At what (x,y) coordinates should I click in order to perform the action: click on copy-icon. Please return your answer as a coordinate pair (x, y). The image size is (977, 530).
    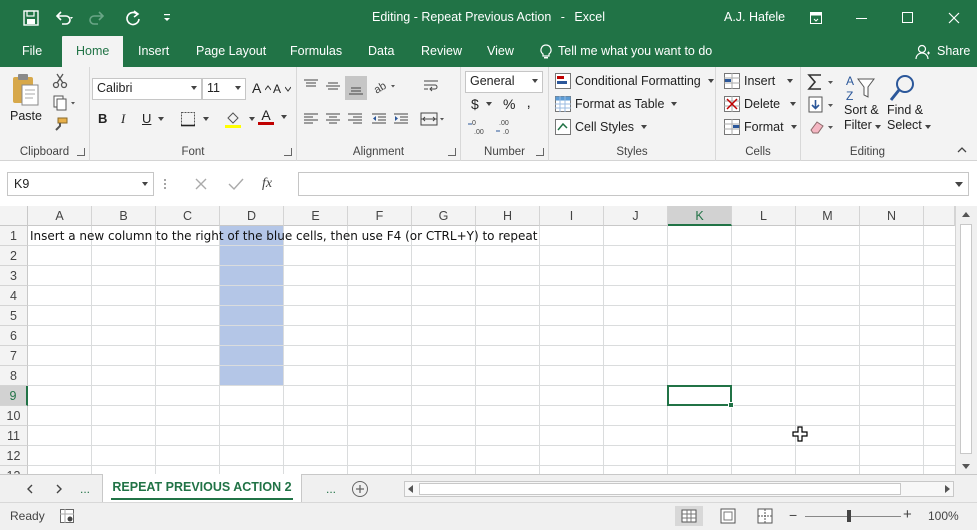
    Looking at the image, I should click on (65, 103).